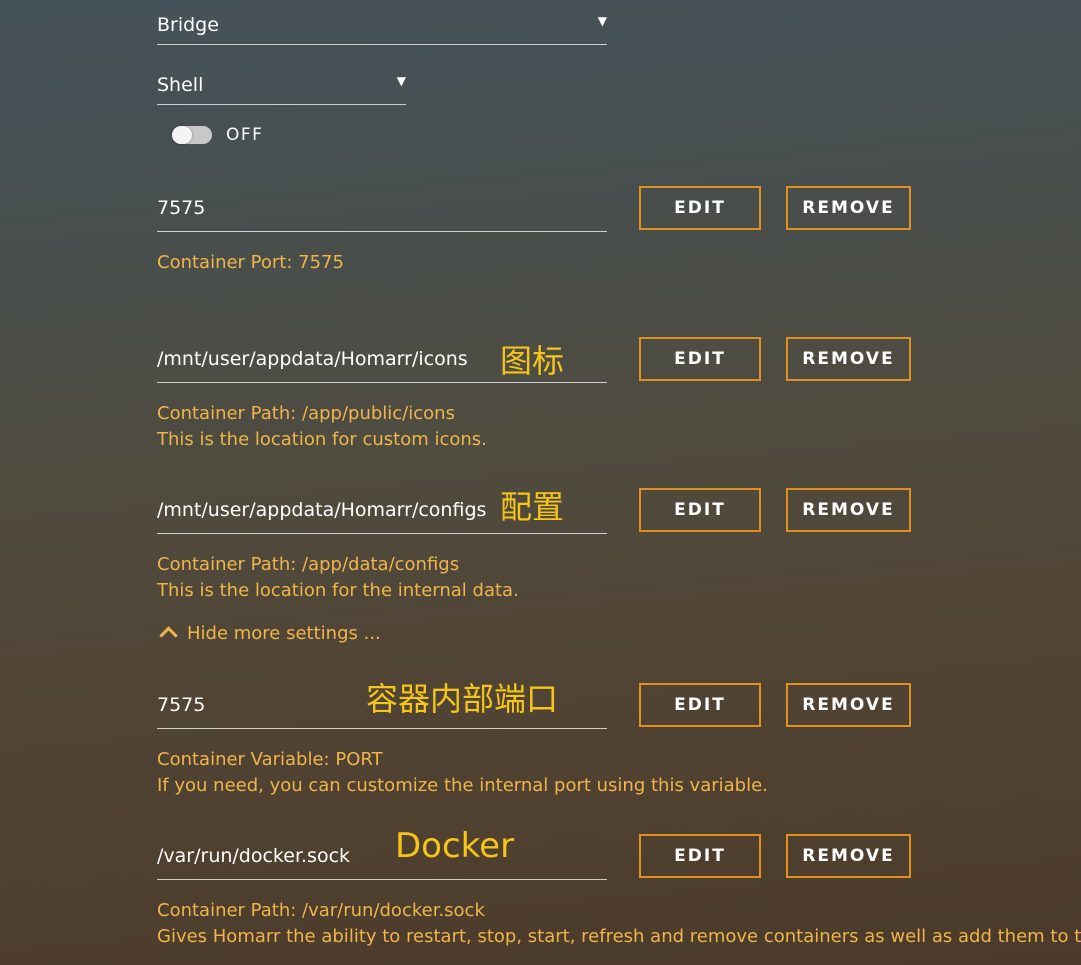  What do you see at coordinates (532, 361) in the screenshot?
I see `annotation-label: 图标` at bounding box center [532, 361].